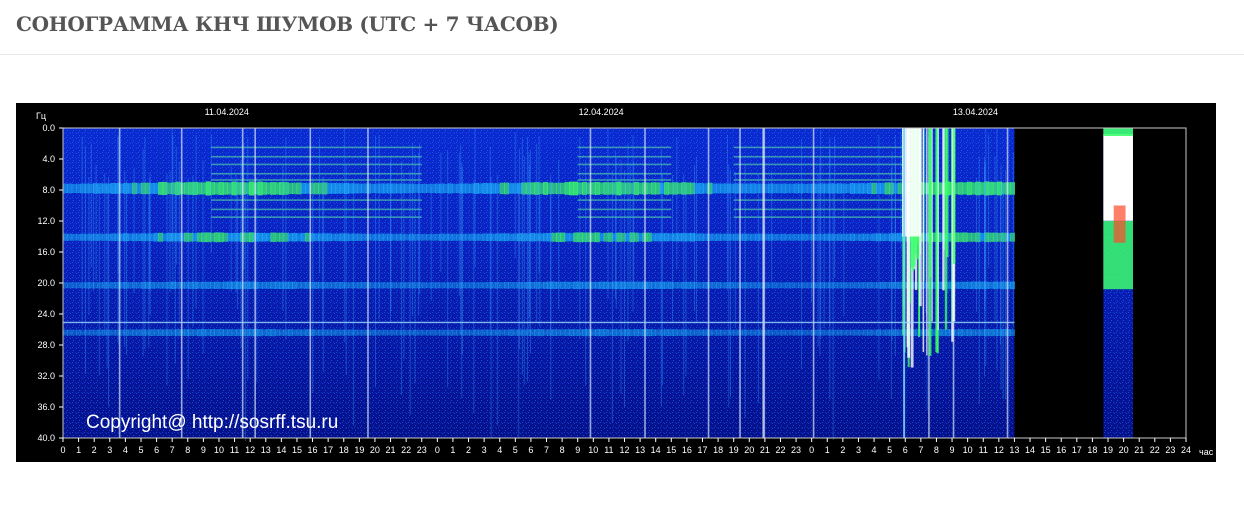 Image resolution: width=1244 pixels, height=512 pixels. I want to click on x-tick-label: 24, so click(1186, 450).